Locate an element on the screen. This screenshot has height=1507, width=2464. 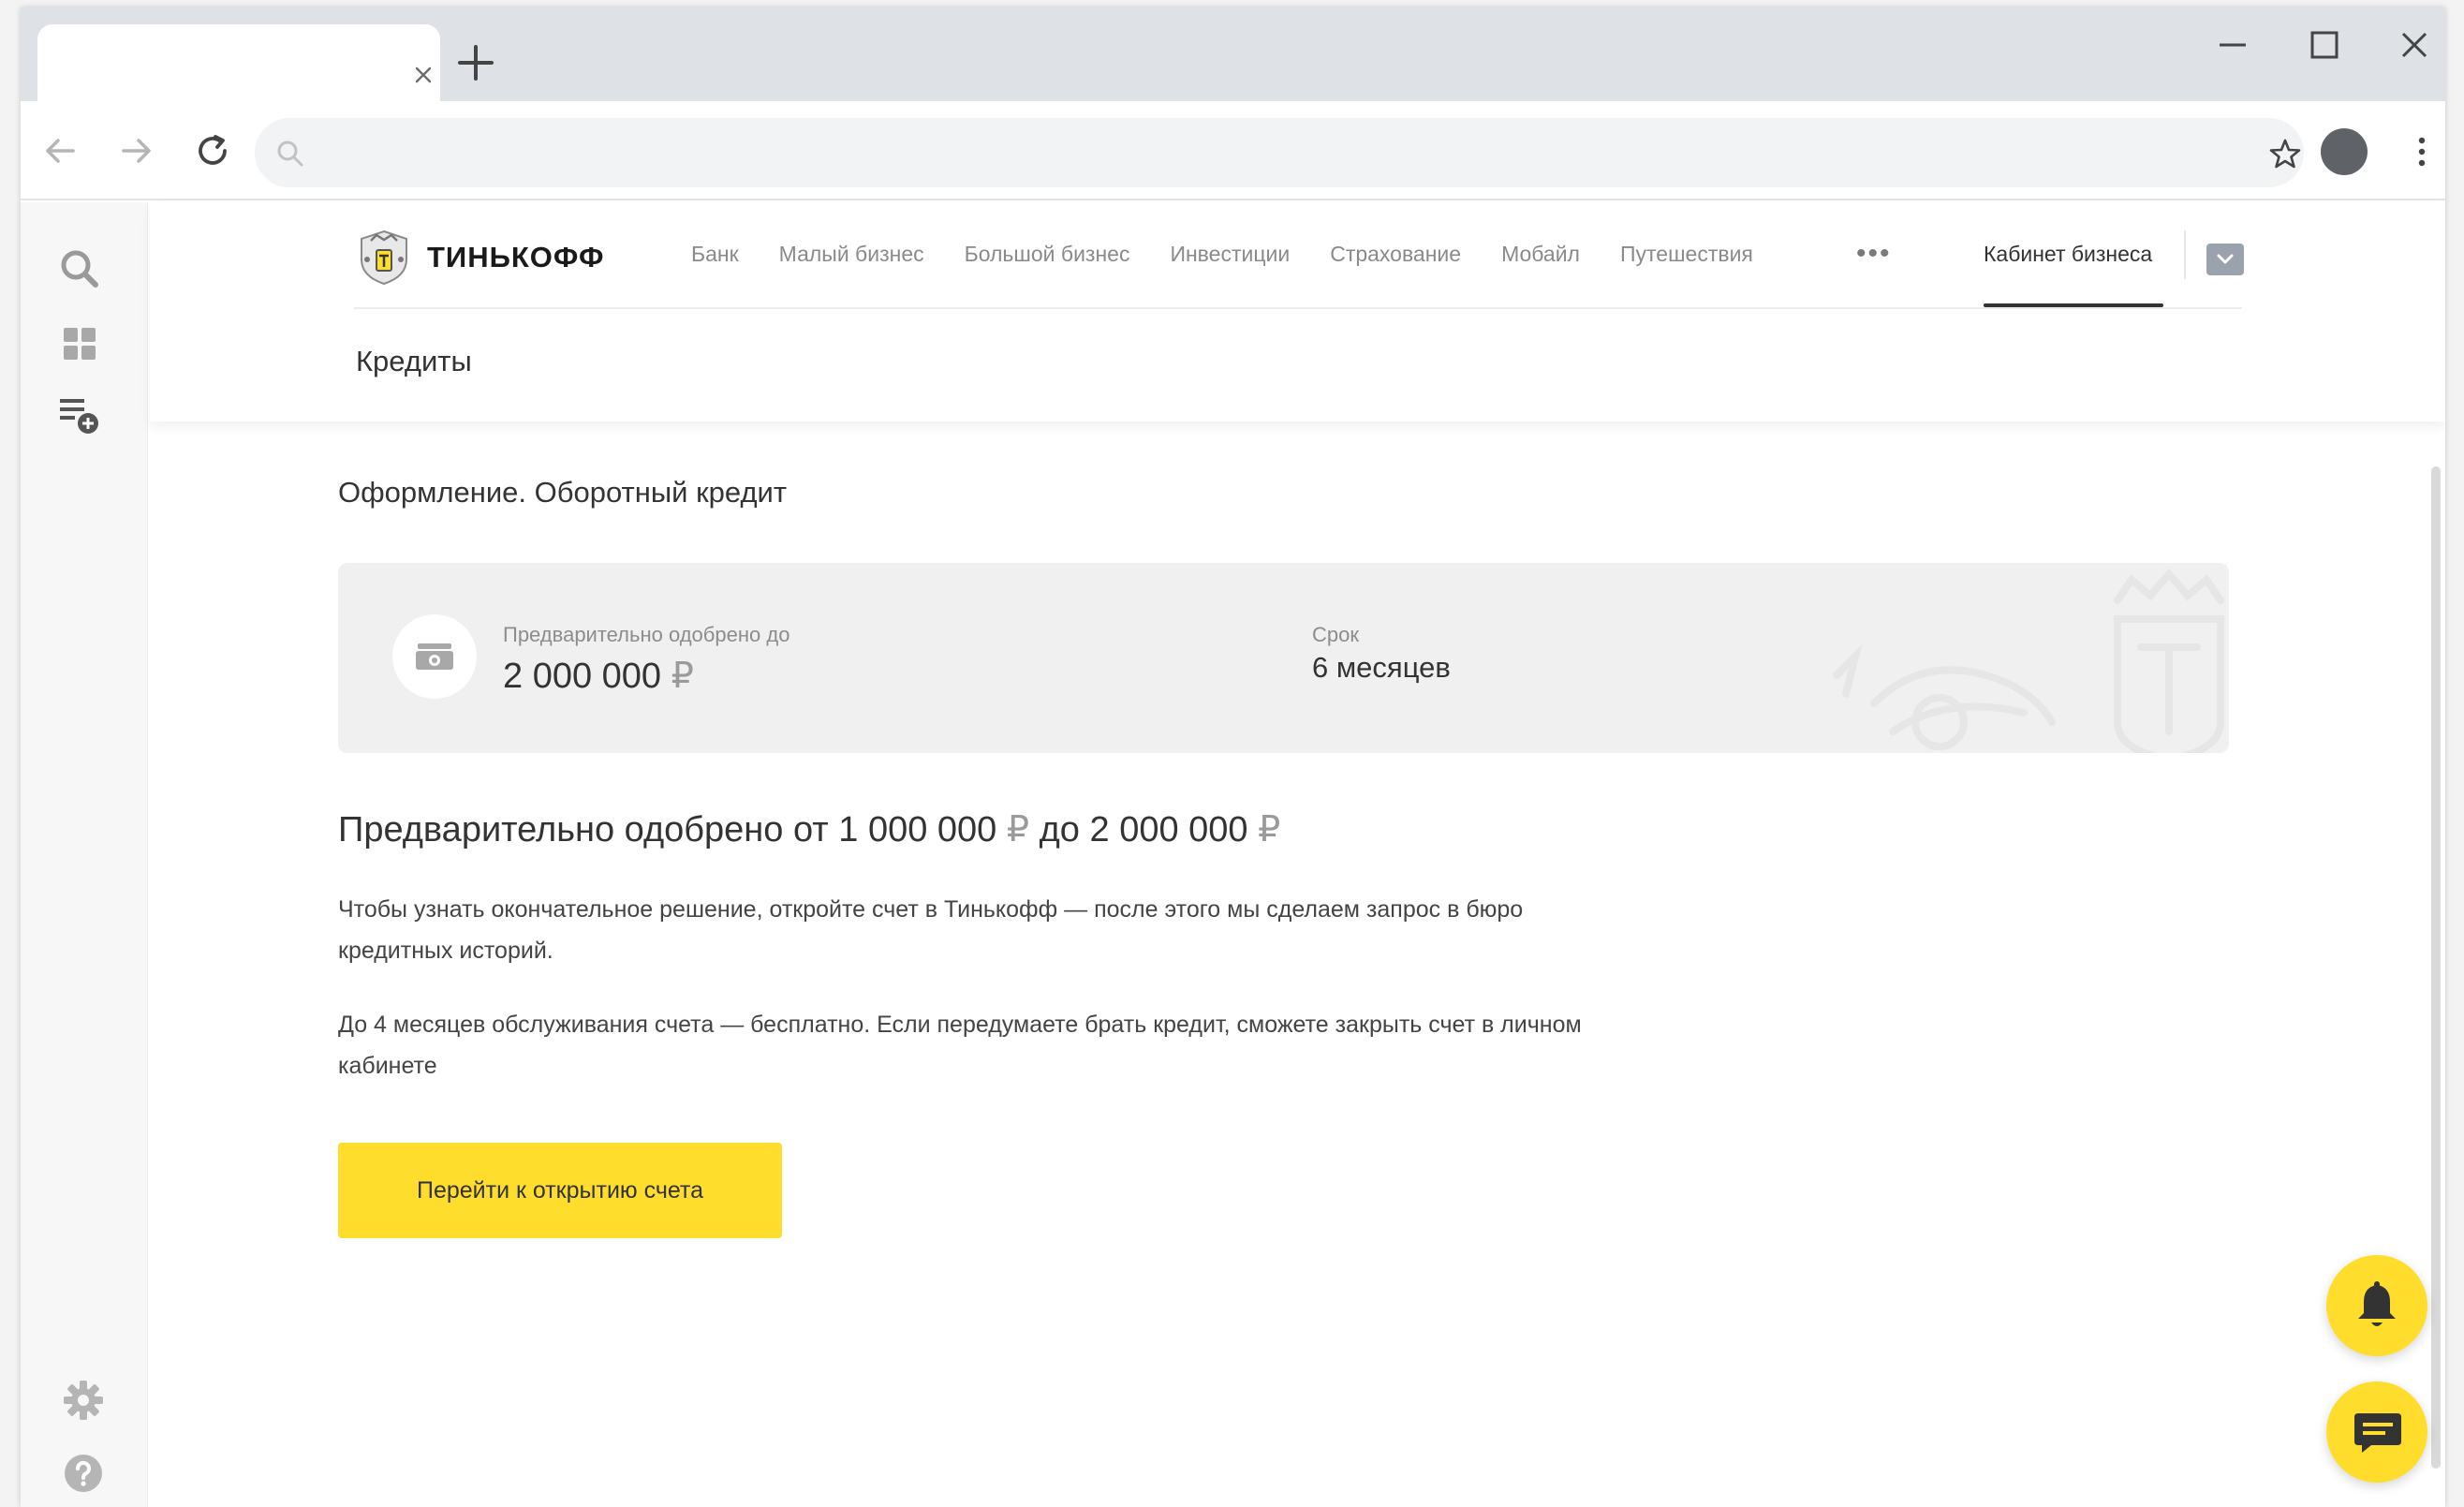
open-account-button: Перейти к открытию счета is located at coordinates (560, 1190).